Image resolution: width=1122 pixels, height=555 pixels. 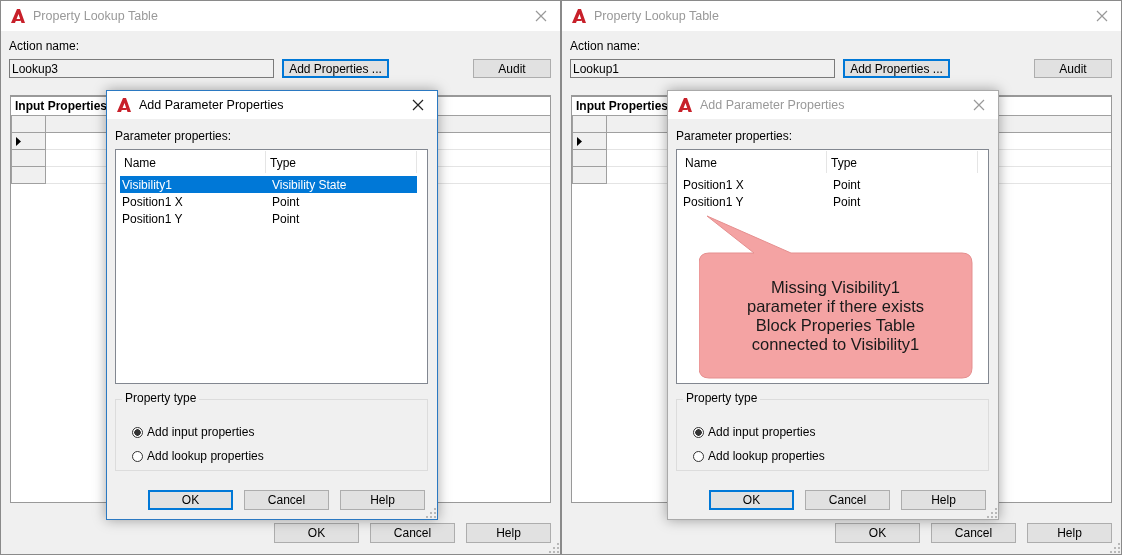 I want to click on cell-text: Visibility1, so click(x=147, y=184).